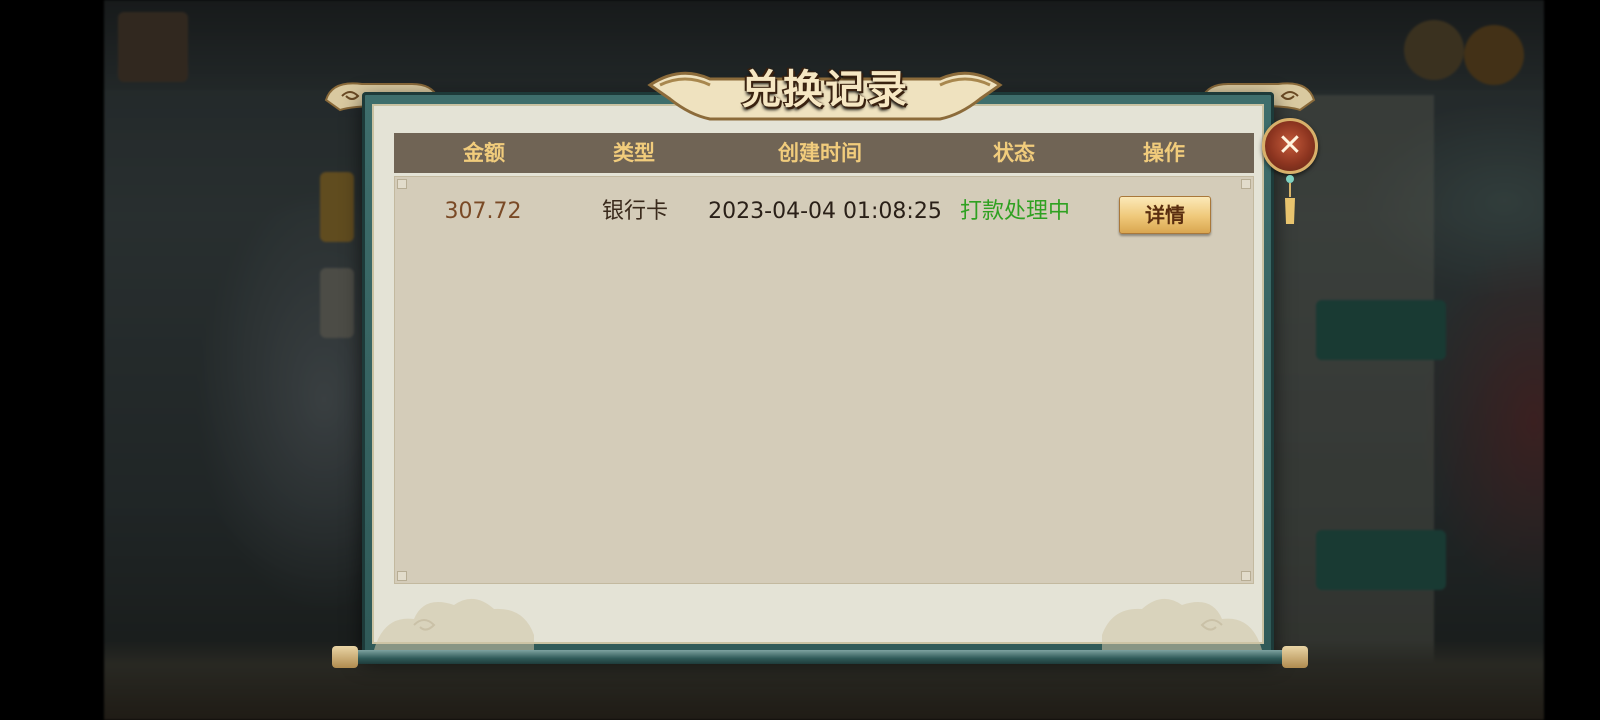 The width and height of the screenshot is (1600, 720). I want to click on row-type: 银行卡, so click(635, 211).